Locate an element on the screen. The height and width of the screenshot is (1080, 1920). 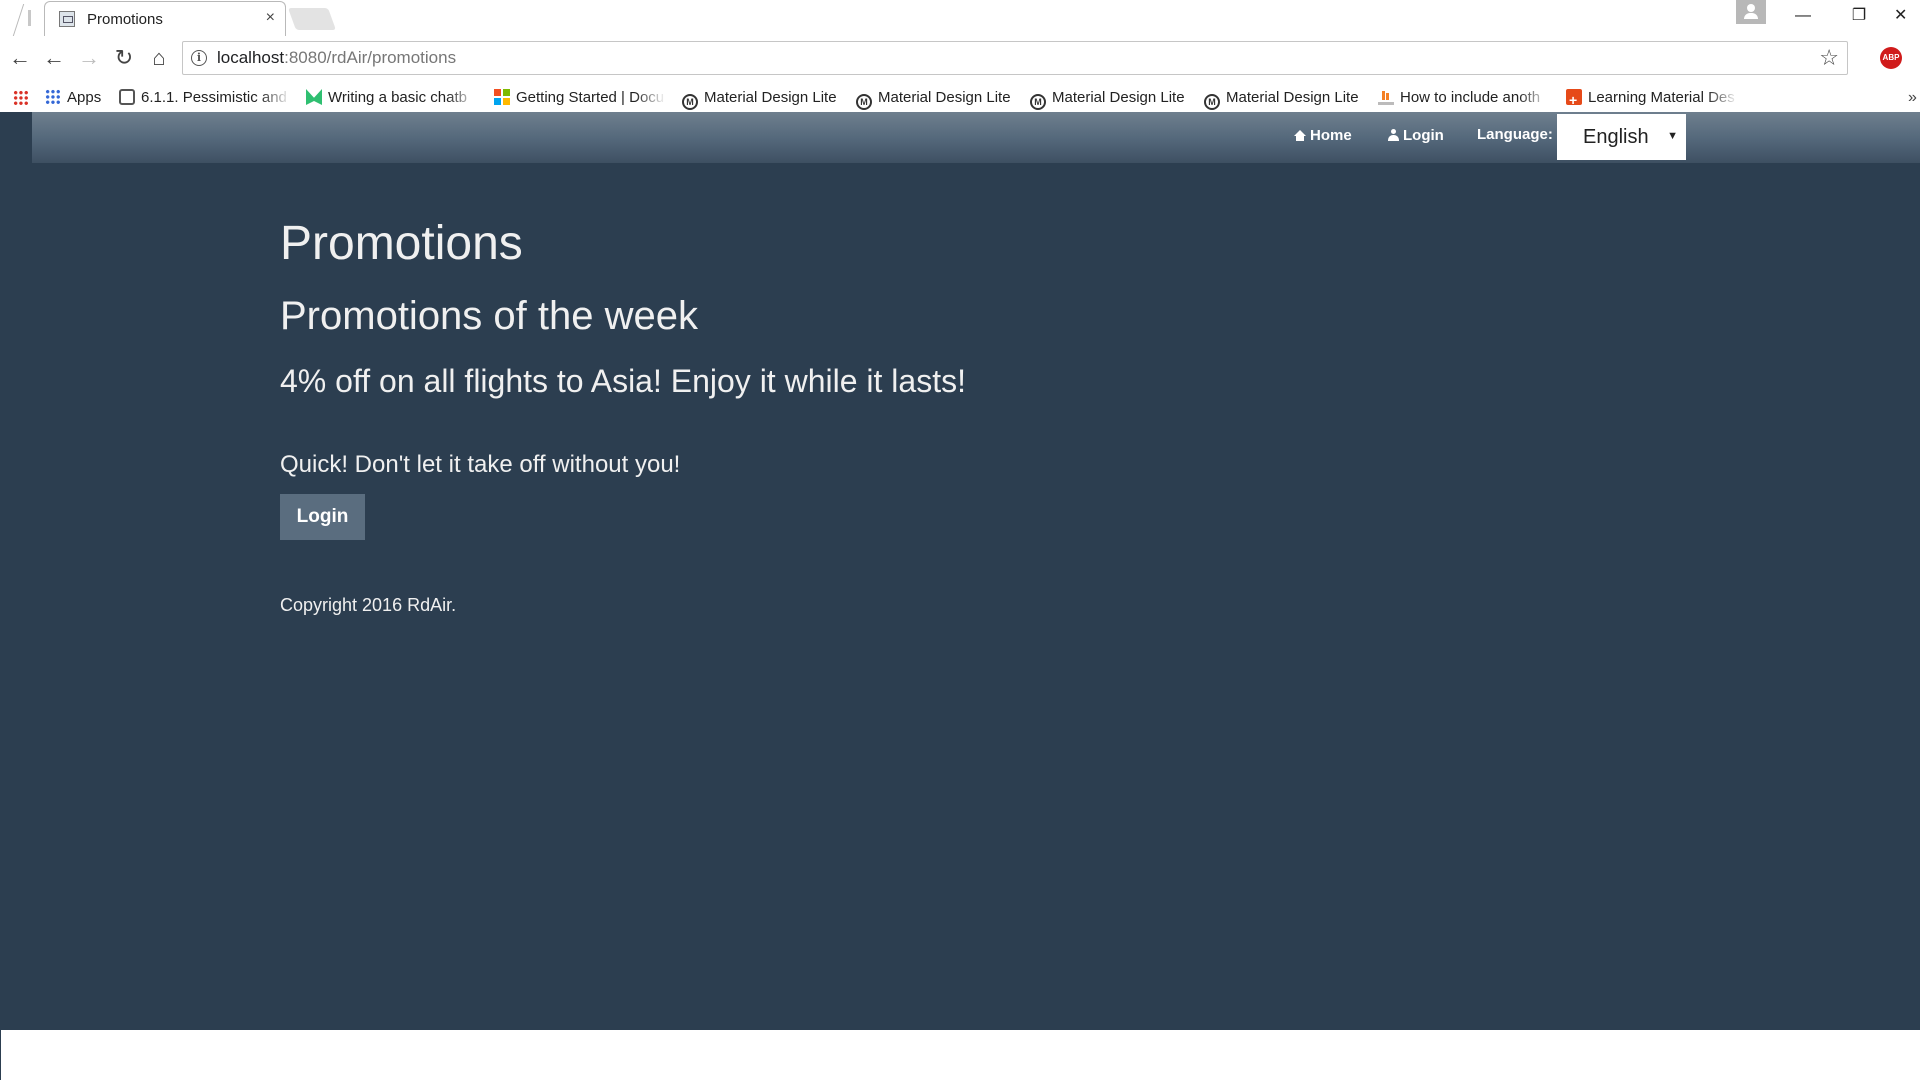
nav-home-label: Home is located at coordinates (1331, 135).